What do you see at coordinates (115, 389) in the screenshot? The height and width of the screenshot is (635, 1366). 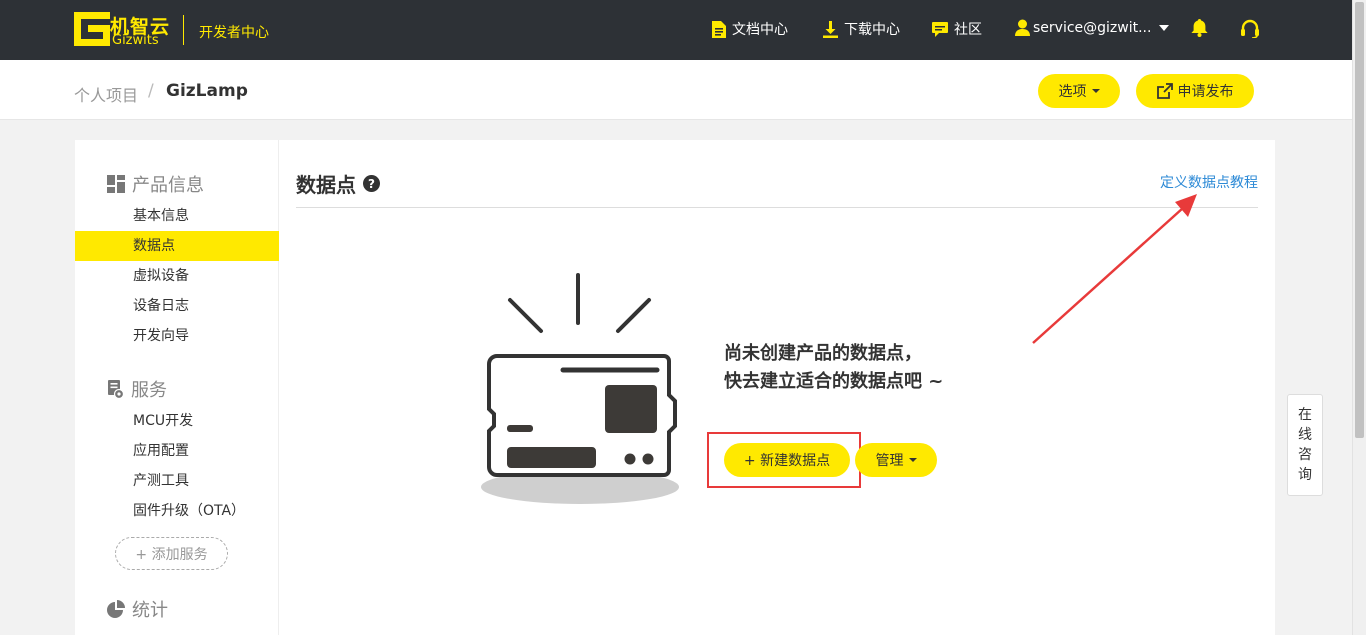 I see `service-icon` at bounding box center [115, 389].